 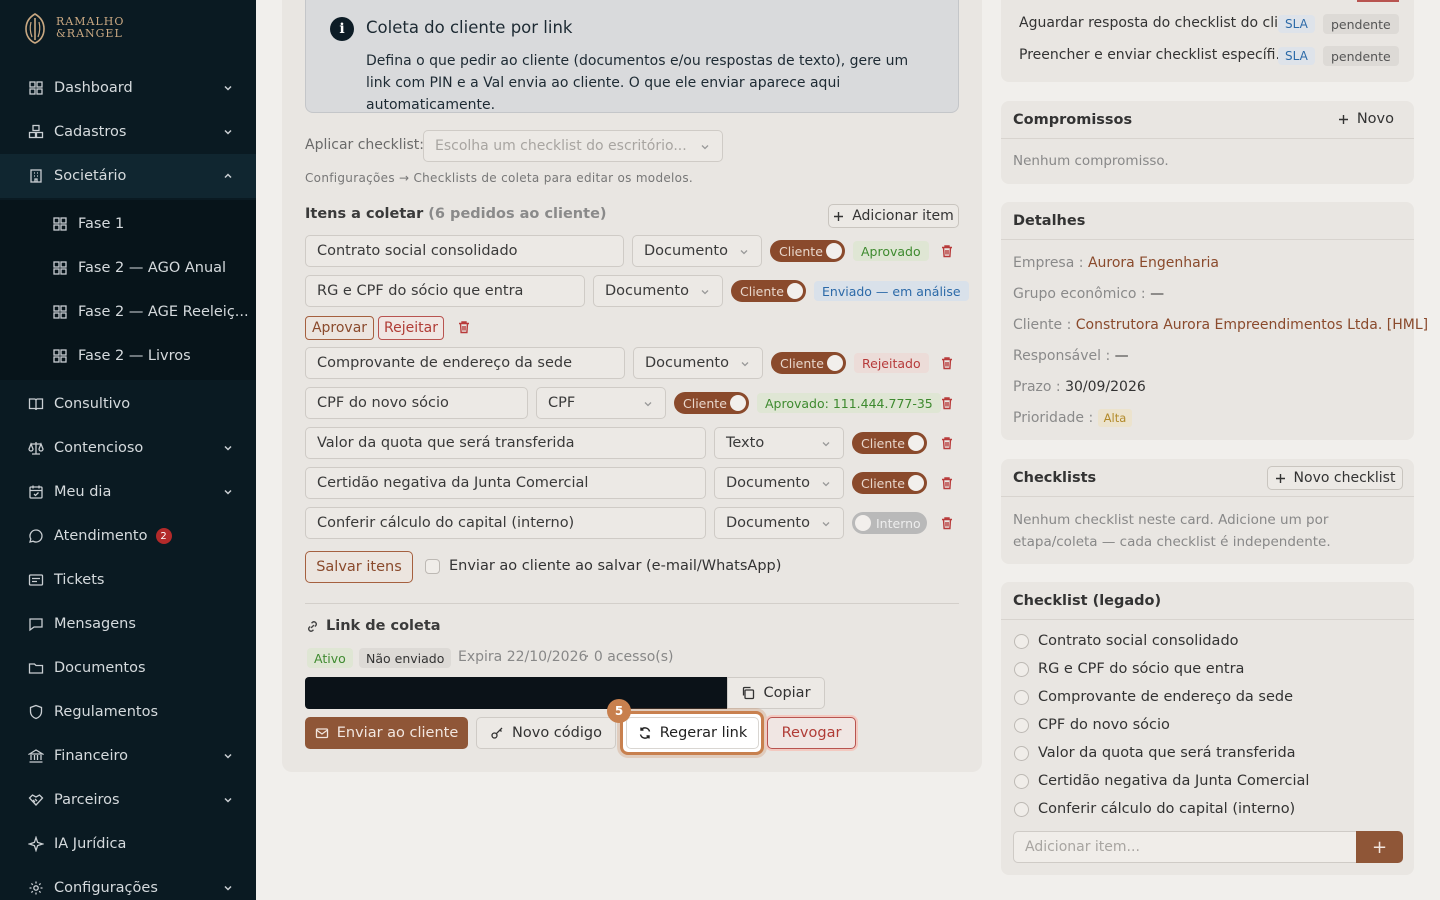 What do you see at coordinates (445, 291) in the screenshot?
I see `item-name-input: RG e CPF do sócio que entra` at bounding box center [445, 291].